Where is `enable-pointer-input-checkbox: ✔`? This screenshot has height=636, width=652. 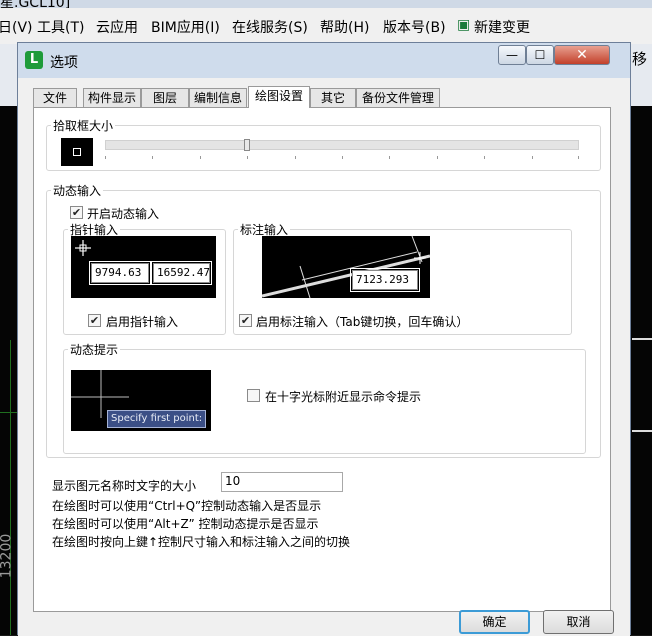
enable-pointer-input-checkbox: ✔ is located at coordinates (94, 320).